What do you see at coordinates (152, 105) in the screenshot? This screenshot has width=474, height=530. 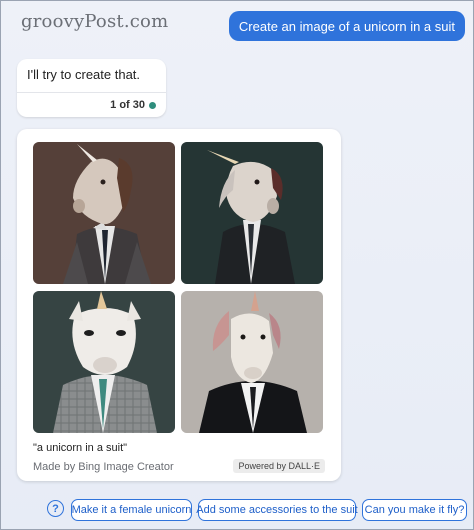 I see `status-dot-icon` at bounding box center [152, 105].